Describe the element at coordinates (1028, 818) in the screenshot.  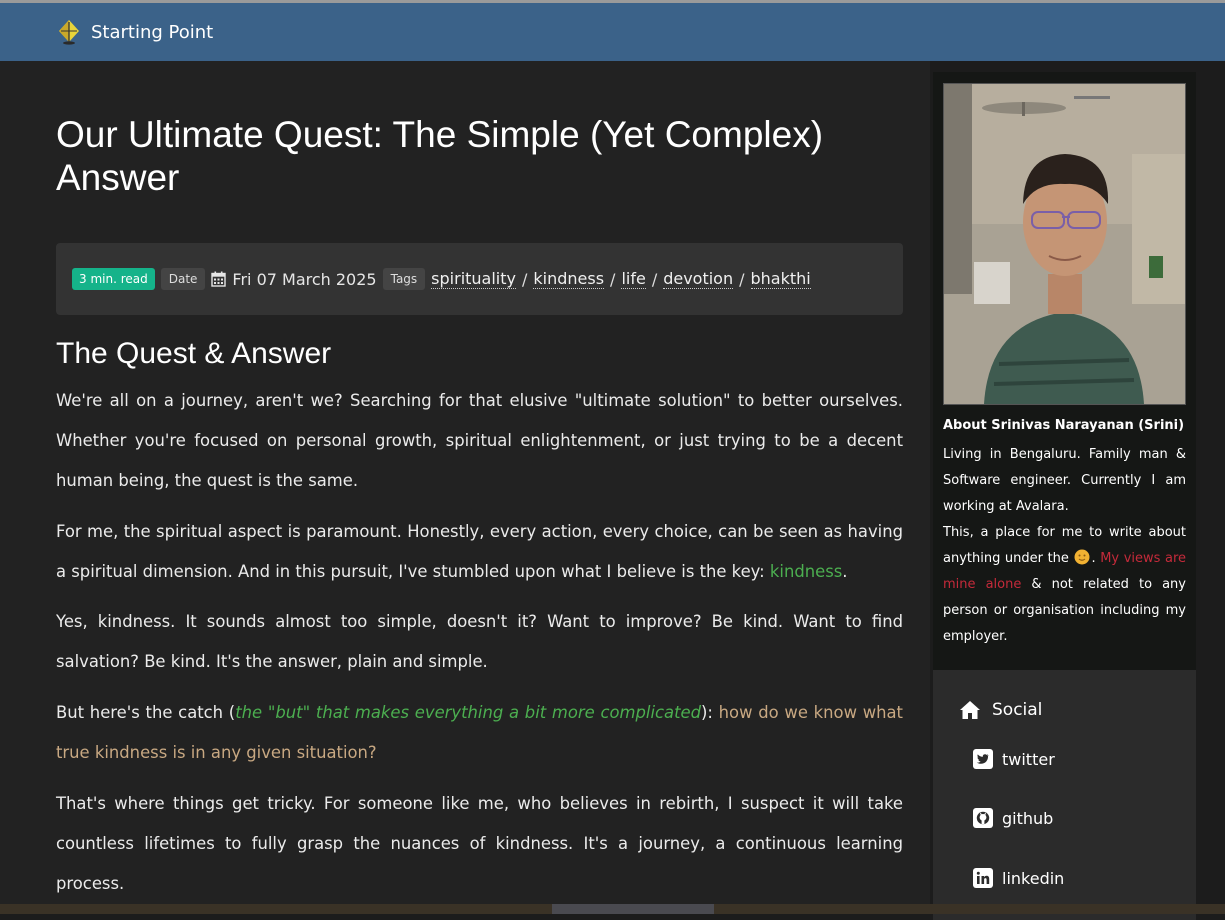
I see `github-label: github` at that location.